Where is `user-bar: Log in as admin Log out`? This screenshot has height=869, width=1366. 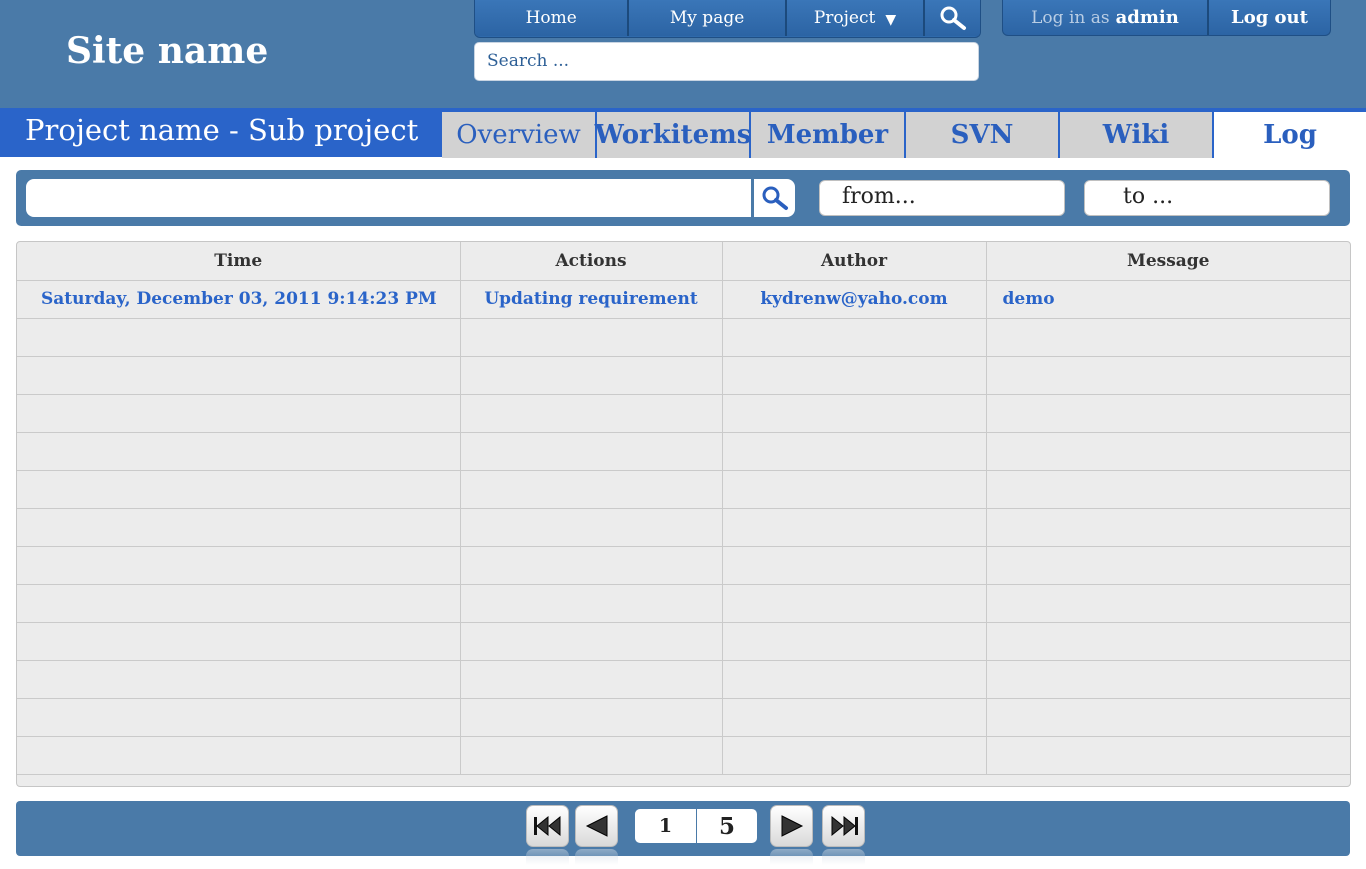 user-bar: Log in as admin Log out is located at coordinates (1166, 18).